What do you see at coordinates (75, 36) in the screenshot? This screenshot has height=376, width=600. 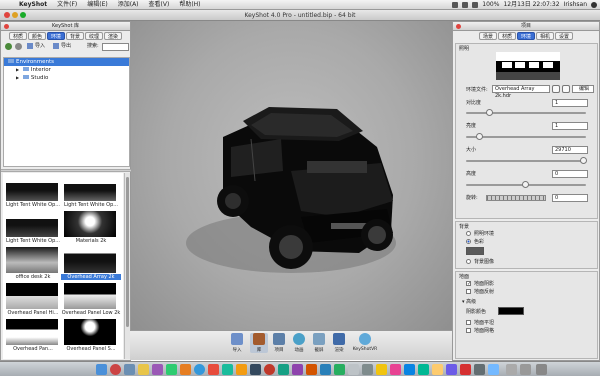 I see `tab-backgrounds: 背景` at bounding box center [75, 36].